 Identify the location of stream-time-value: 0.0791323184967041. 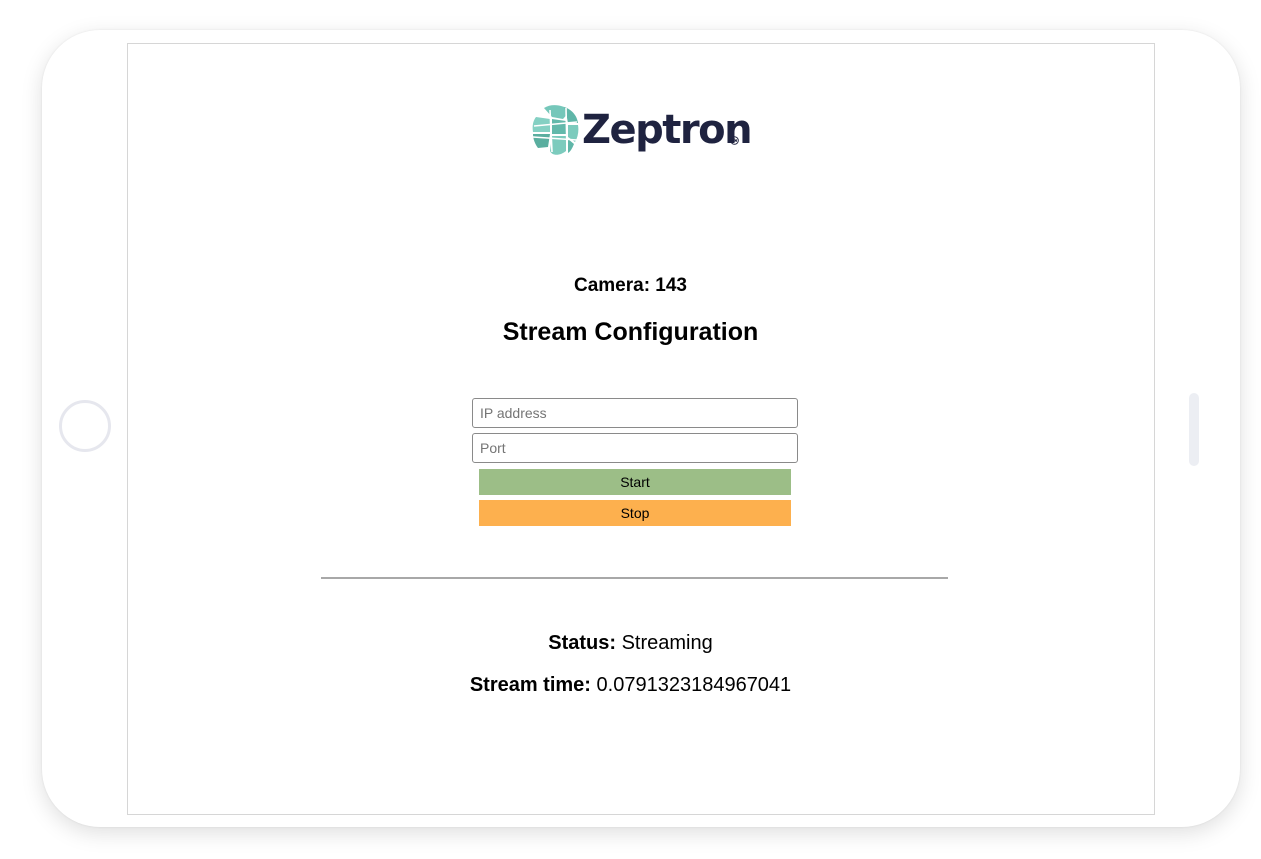
(694, 685).